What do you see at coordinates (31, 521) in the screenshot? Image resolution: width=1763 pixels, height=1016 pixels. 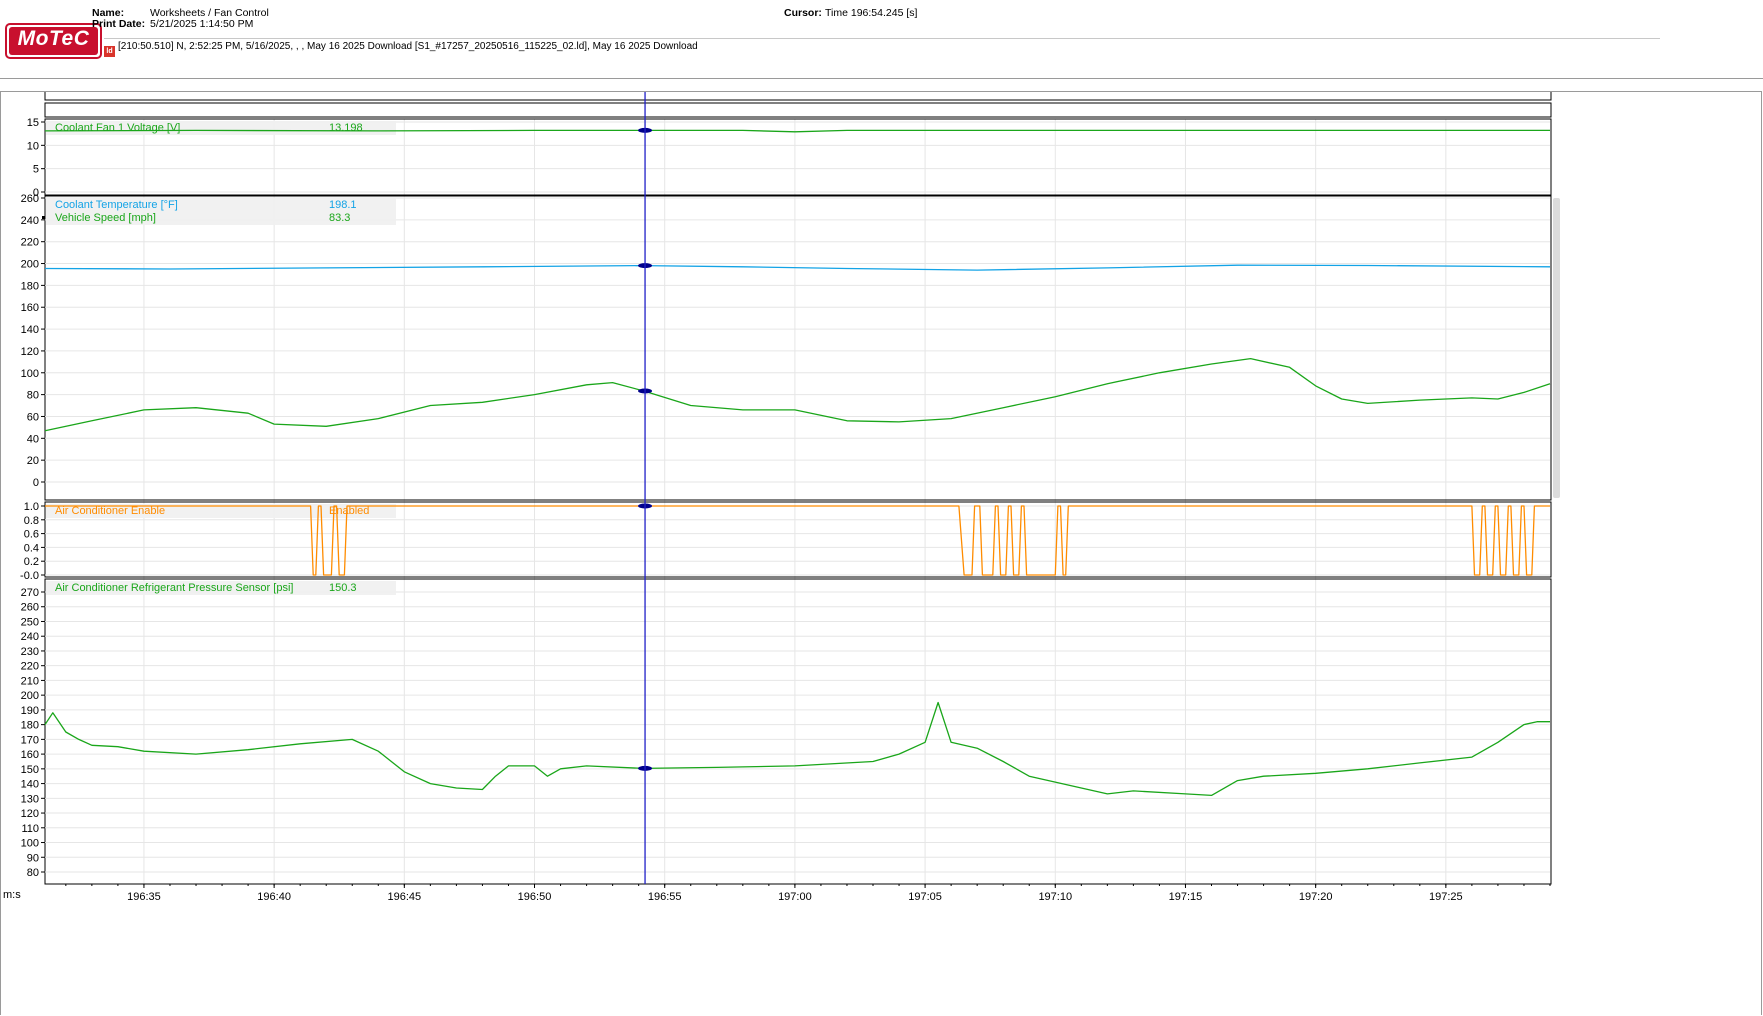 I see `y-tick-label: 0.8` at bounding box center [31, 521].